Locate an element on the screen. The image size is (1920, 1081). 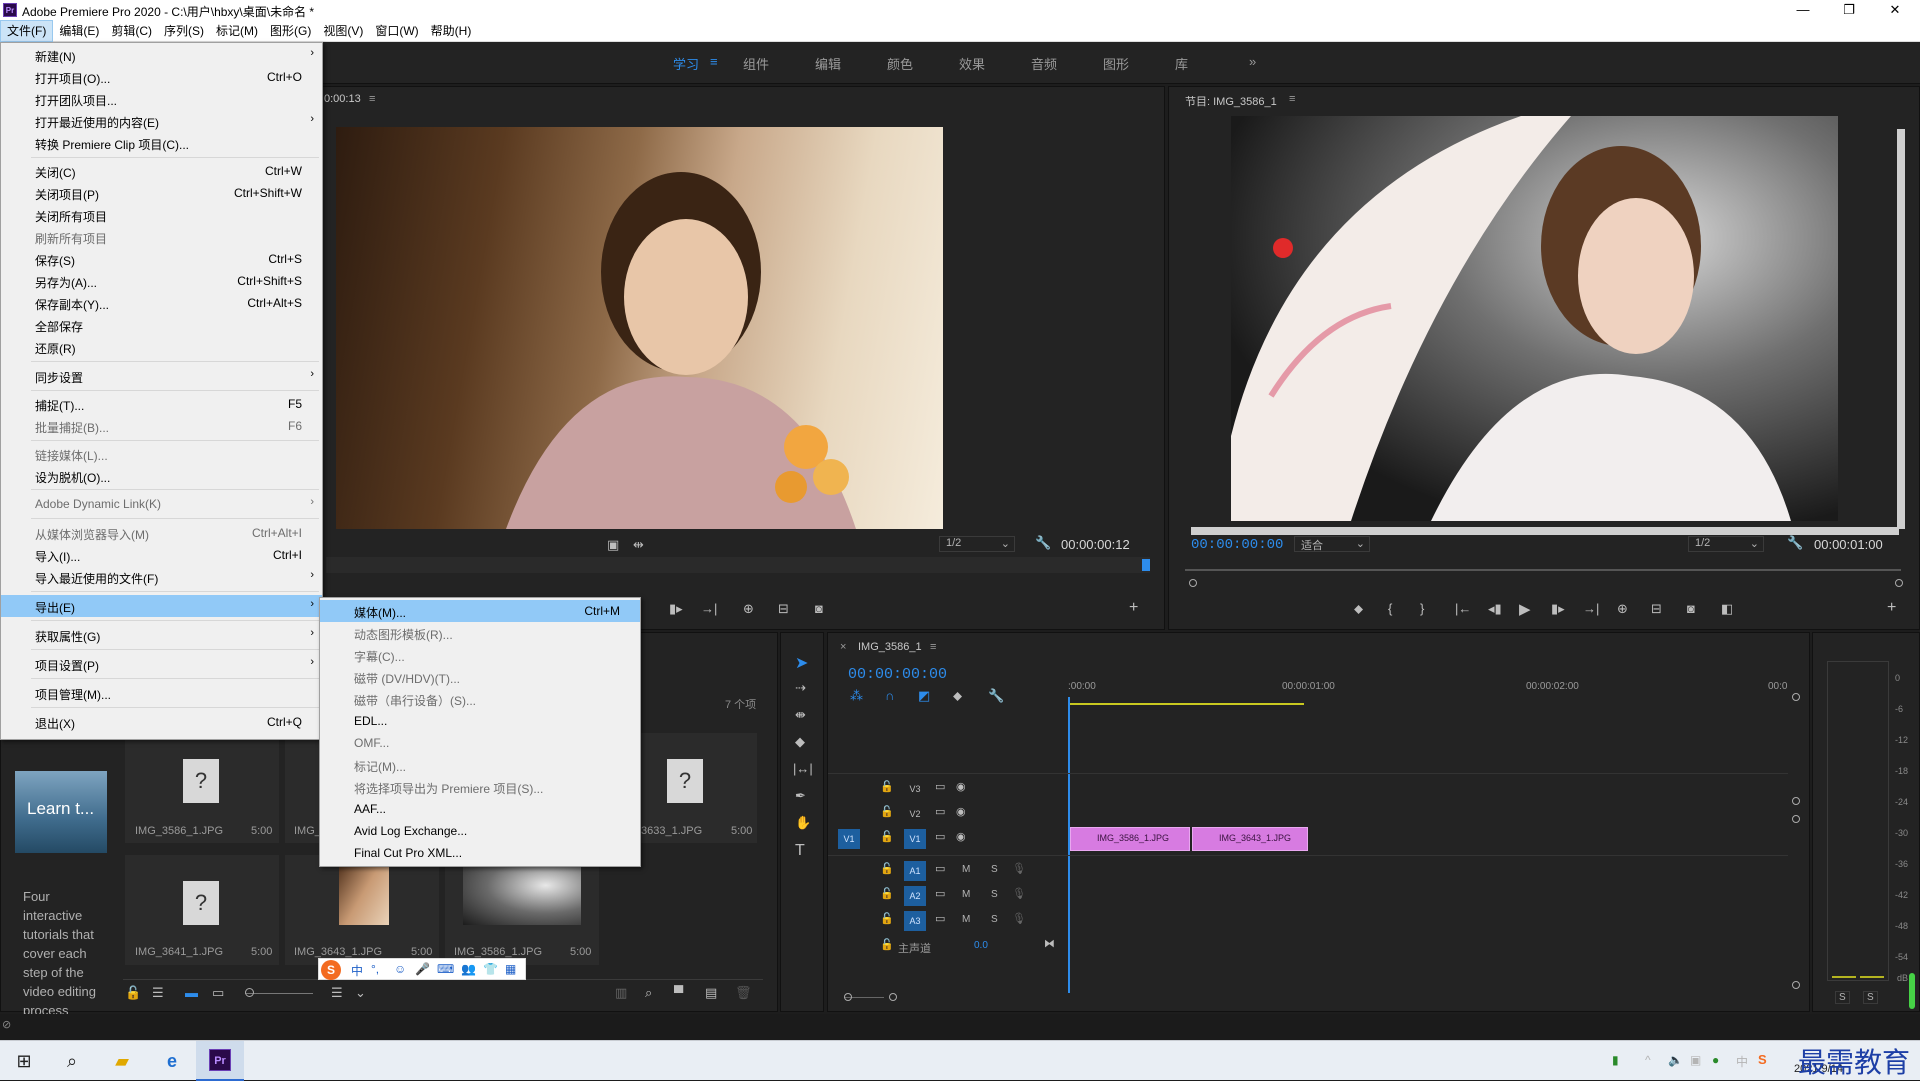
menu-item-open-recent: 打开最近使用的内容(E) › is located at coordinates (161, 121).